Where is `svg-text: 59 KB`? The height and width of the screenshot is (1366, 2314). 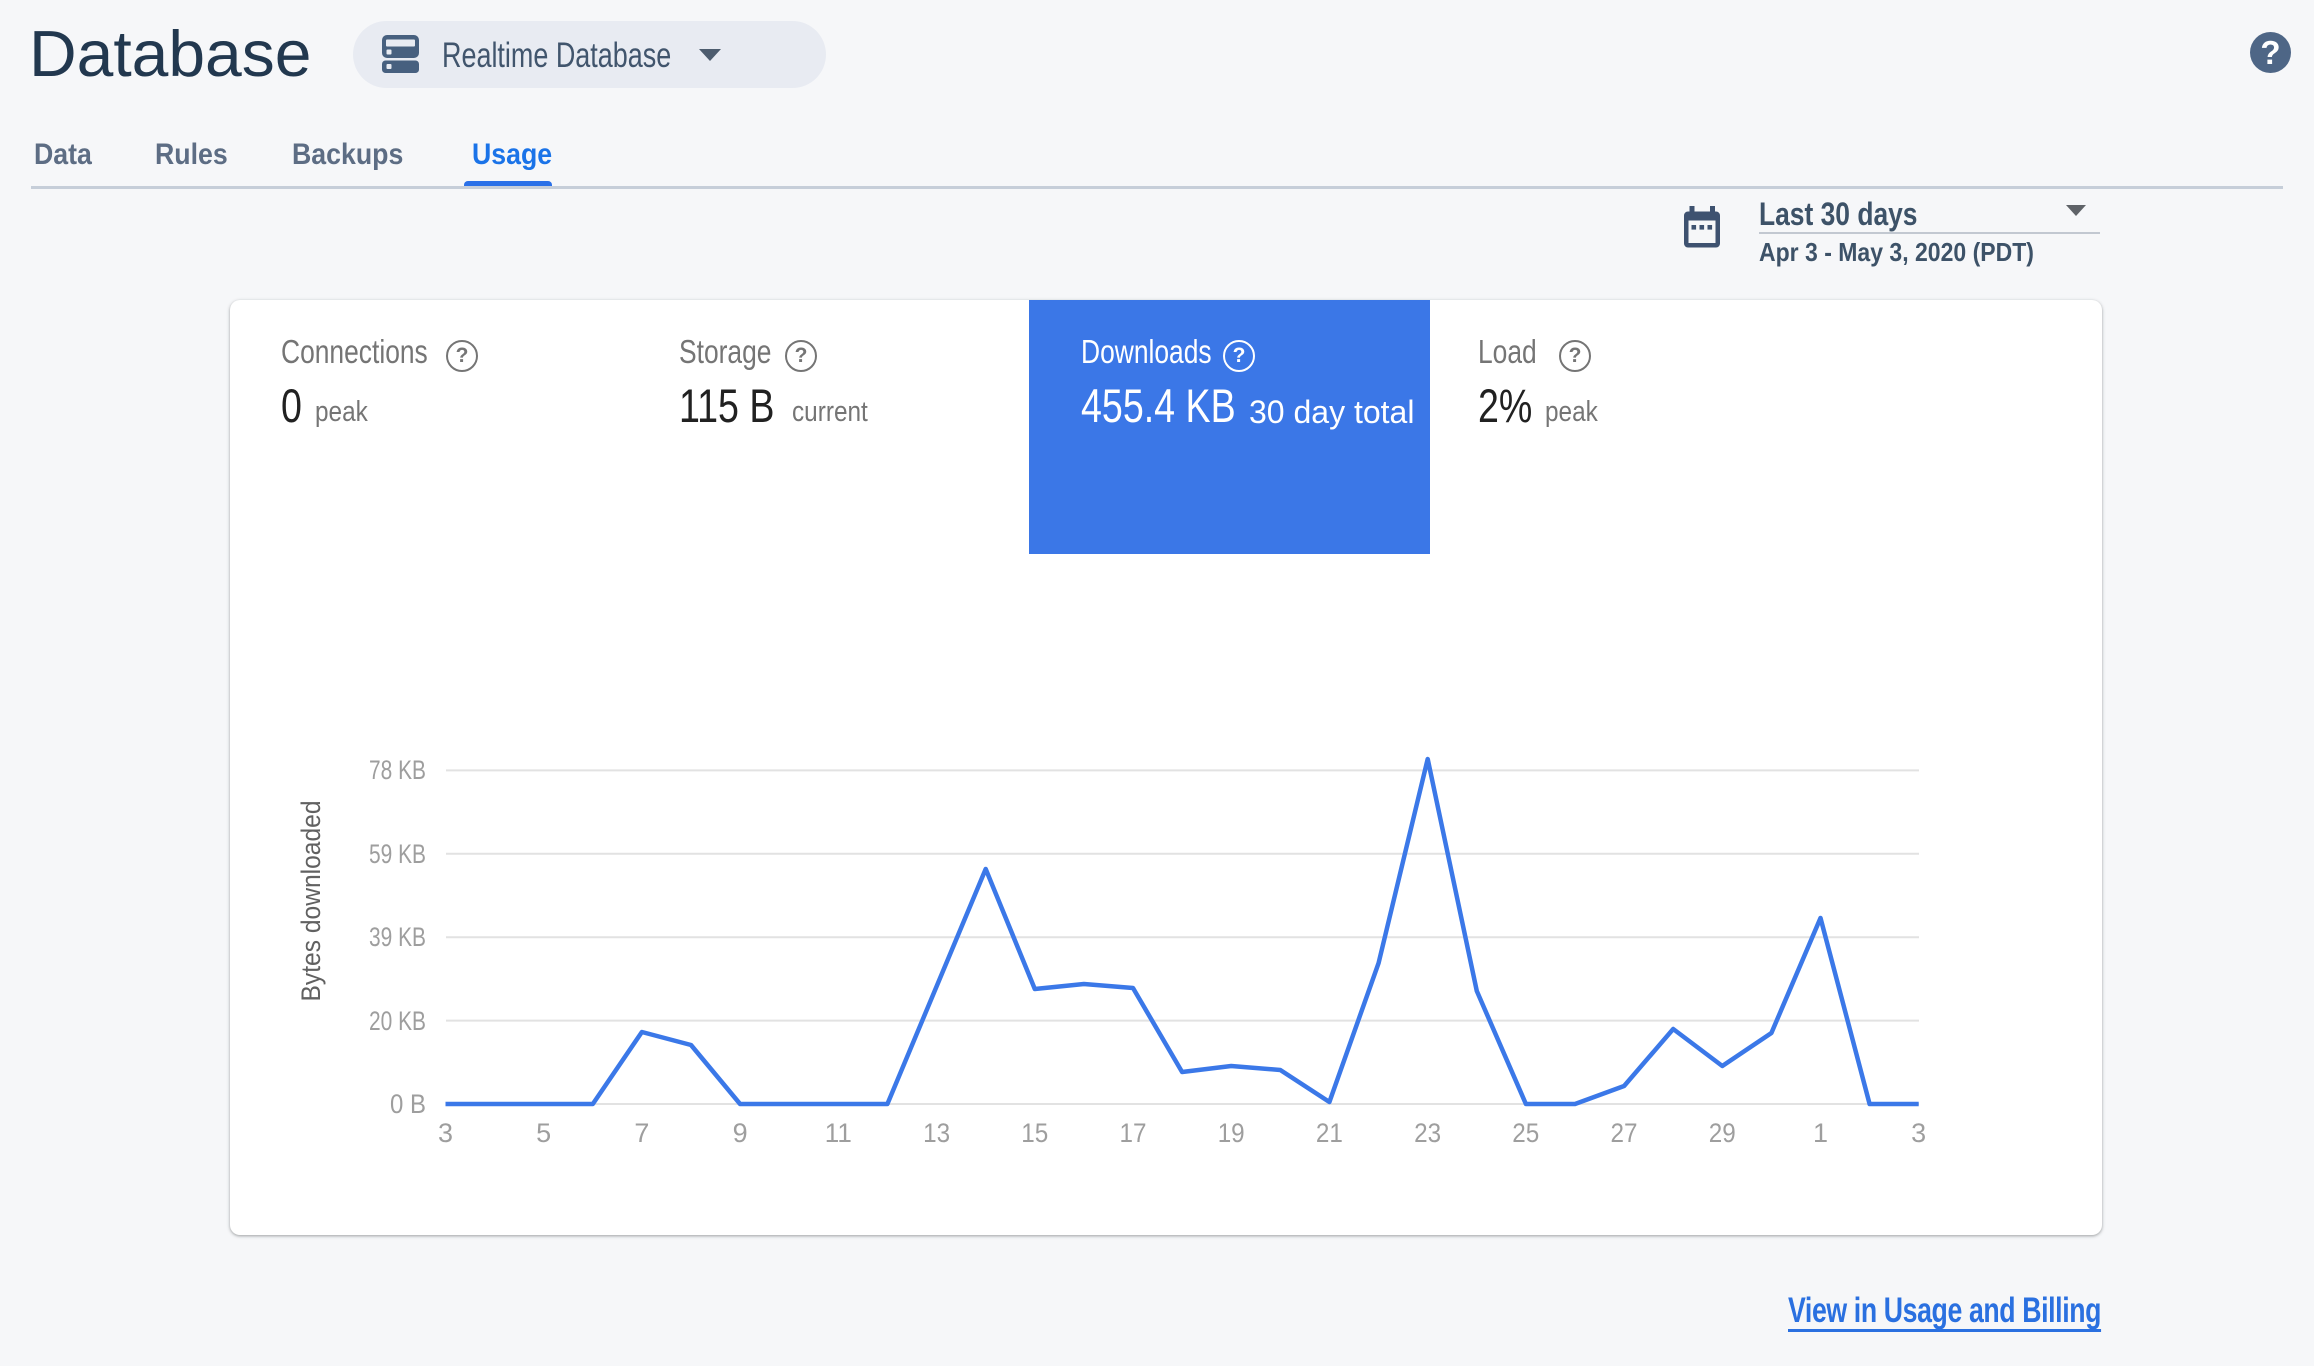
svg-text: 59 KB is located at coordinates (397, 854).